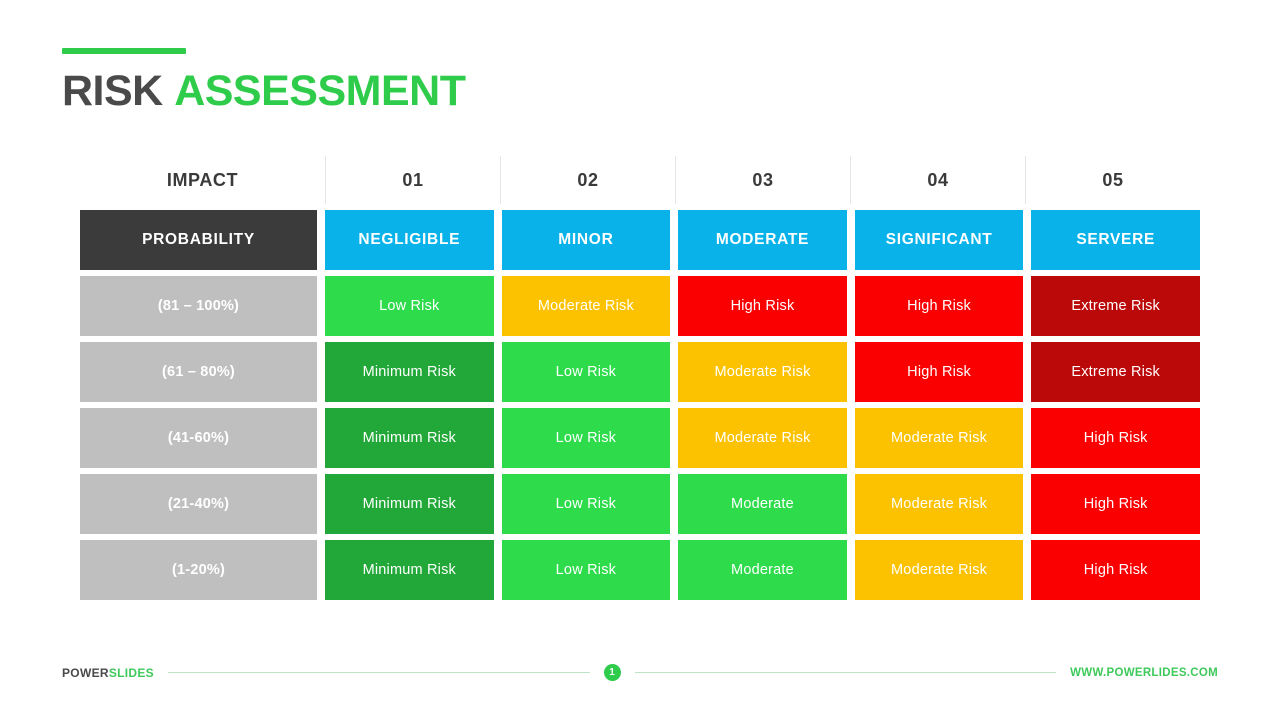  What do you see at coordinates (762, 180) in the screenshot?
I see `impact-number-03: 03` at bounding box center [762, 180].